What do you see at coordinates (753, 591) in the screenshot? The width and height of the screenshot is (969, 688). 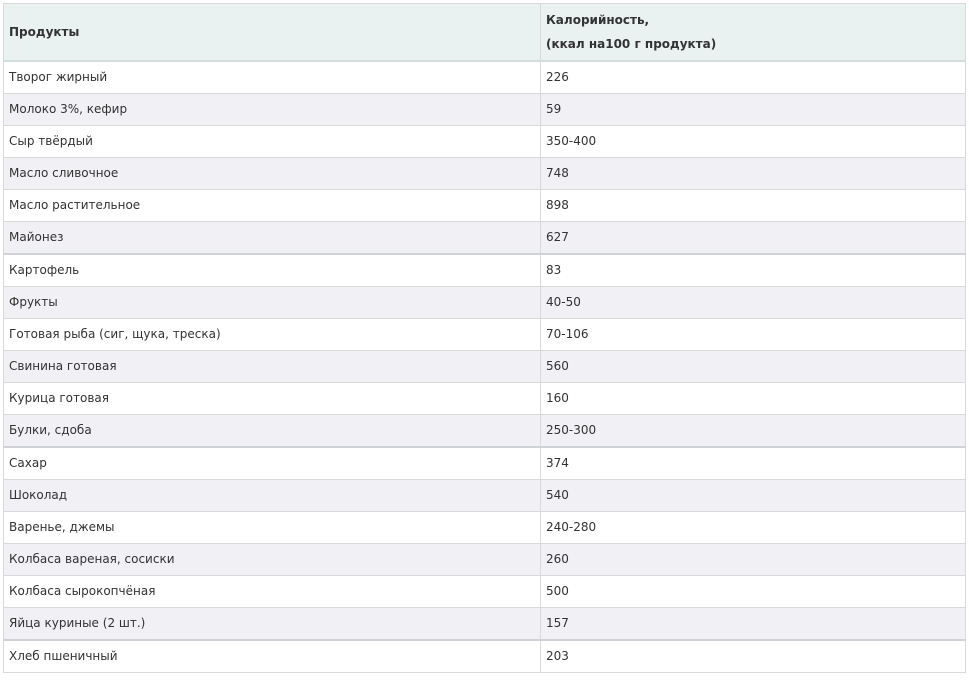 I see `cell-calories: 500` at bounding box center [753, 591].